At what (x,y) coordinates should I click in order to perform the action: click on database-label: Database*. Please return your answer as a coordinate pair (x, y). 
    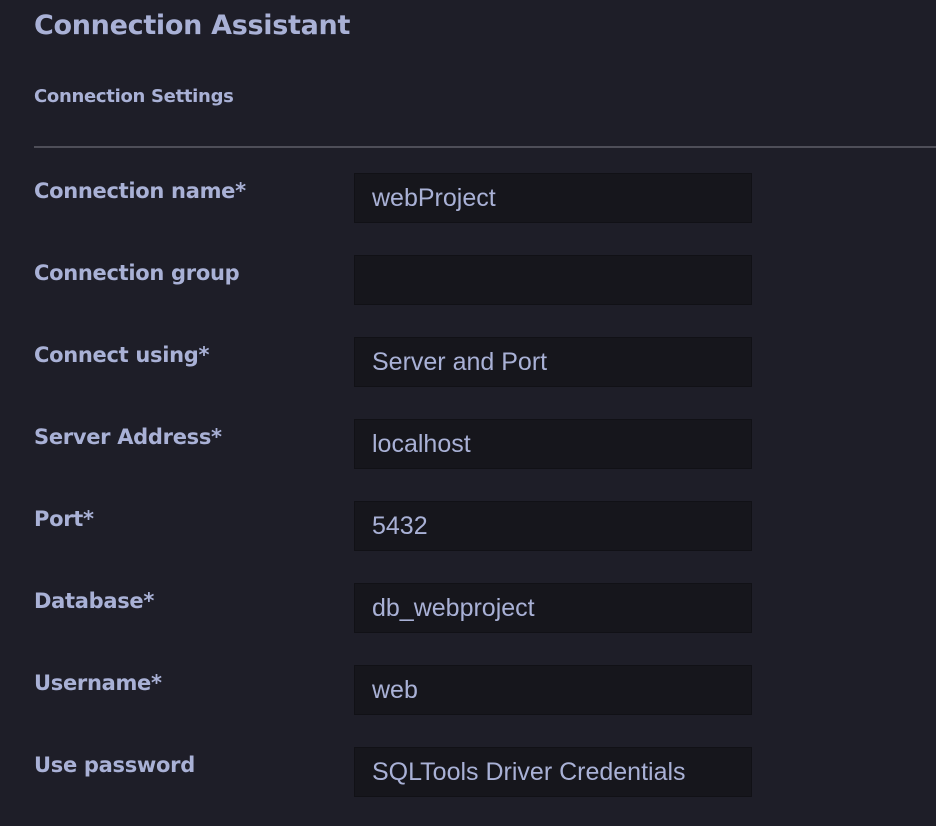
    Looking at the image, I should click on (94, 601).